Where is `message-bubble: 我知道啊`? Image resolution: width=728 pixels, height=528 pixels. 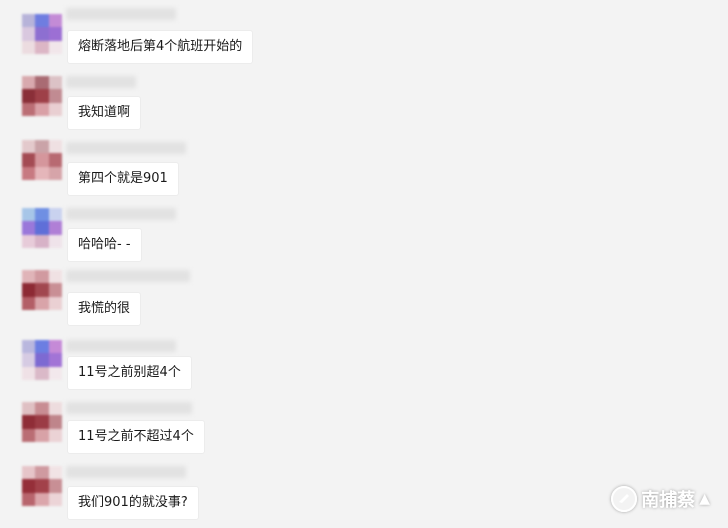
message-bubble: 我知道啊 is located at coordinates (104, 113).